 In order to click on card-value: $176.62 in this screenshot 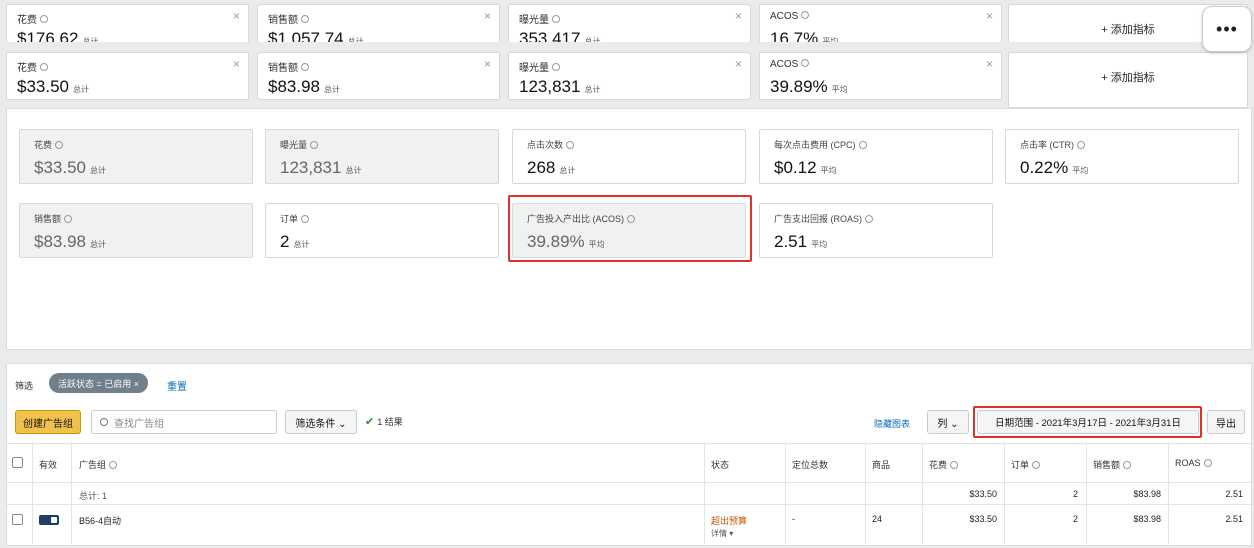, I will do `click(48, 35)`.